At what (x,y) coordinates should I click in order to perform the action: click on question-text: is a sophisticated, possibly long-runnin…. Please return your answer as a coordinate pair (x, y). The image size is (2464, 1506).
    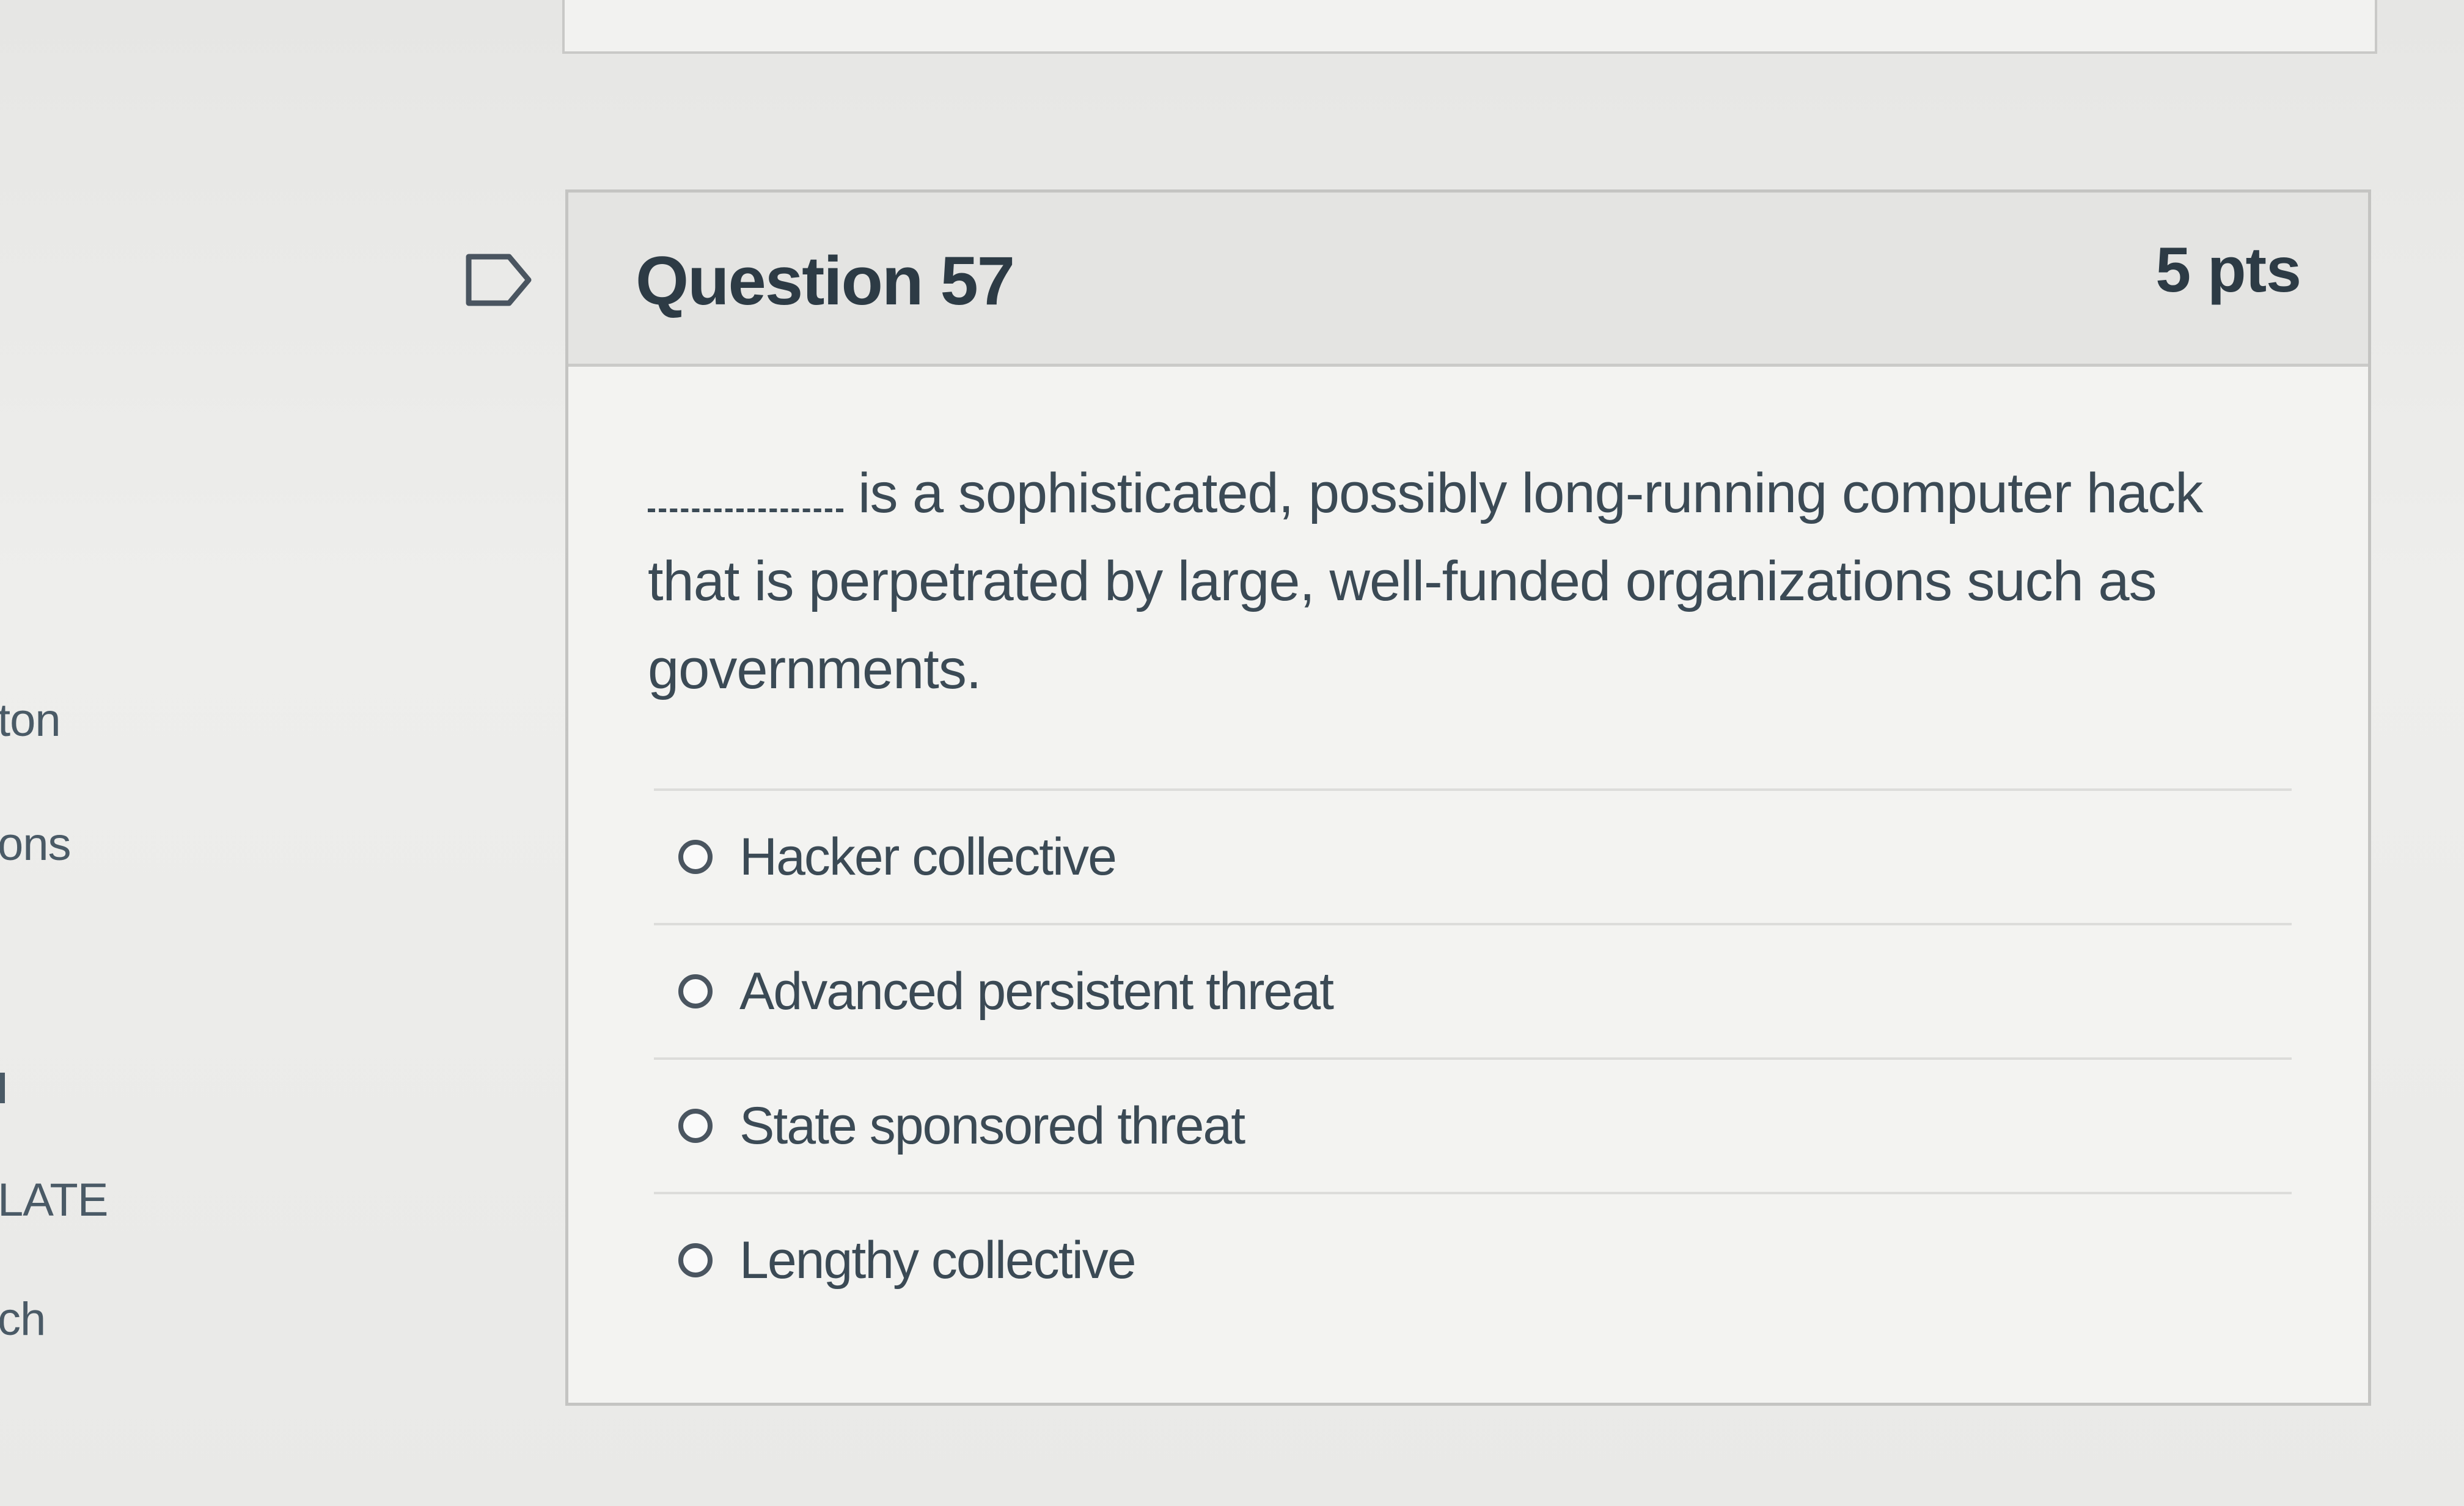
    Looking at the image, I should click on (1458, 581).